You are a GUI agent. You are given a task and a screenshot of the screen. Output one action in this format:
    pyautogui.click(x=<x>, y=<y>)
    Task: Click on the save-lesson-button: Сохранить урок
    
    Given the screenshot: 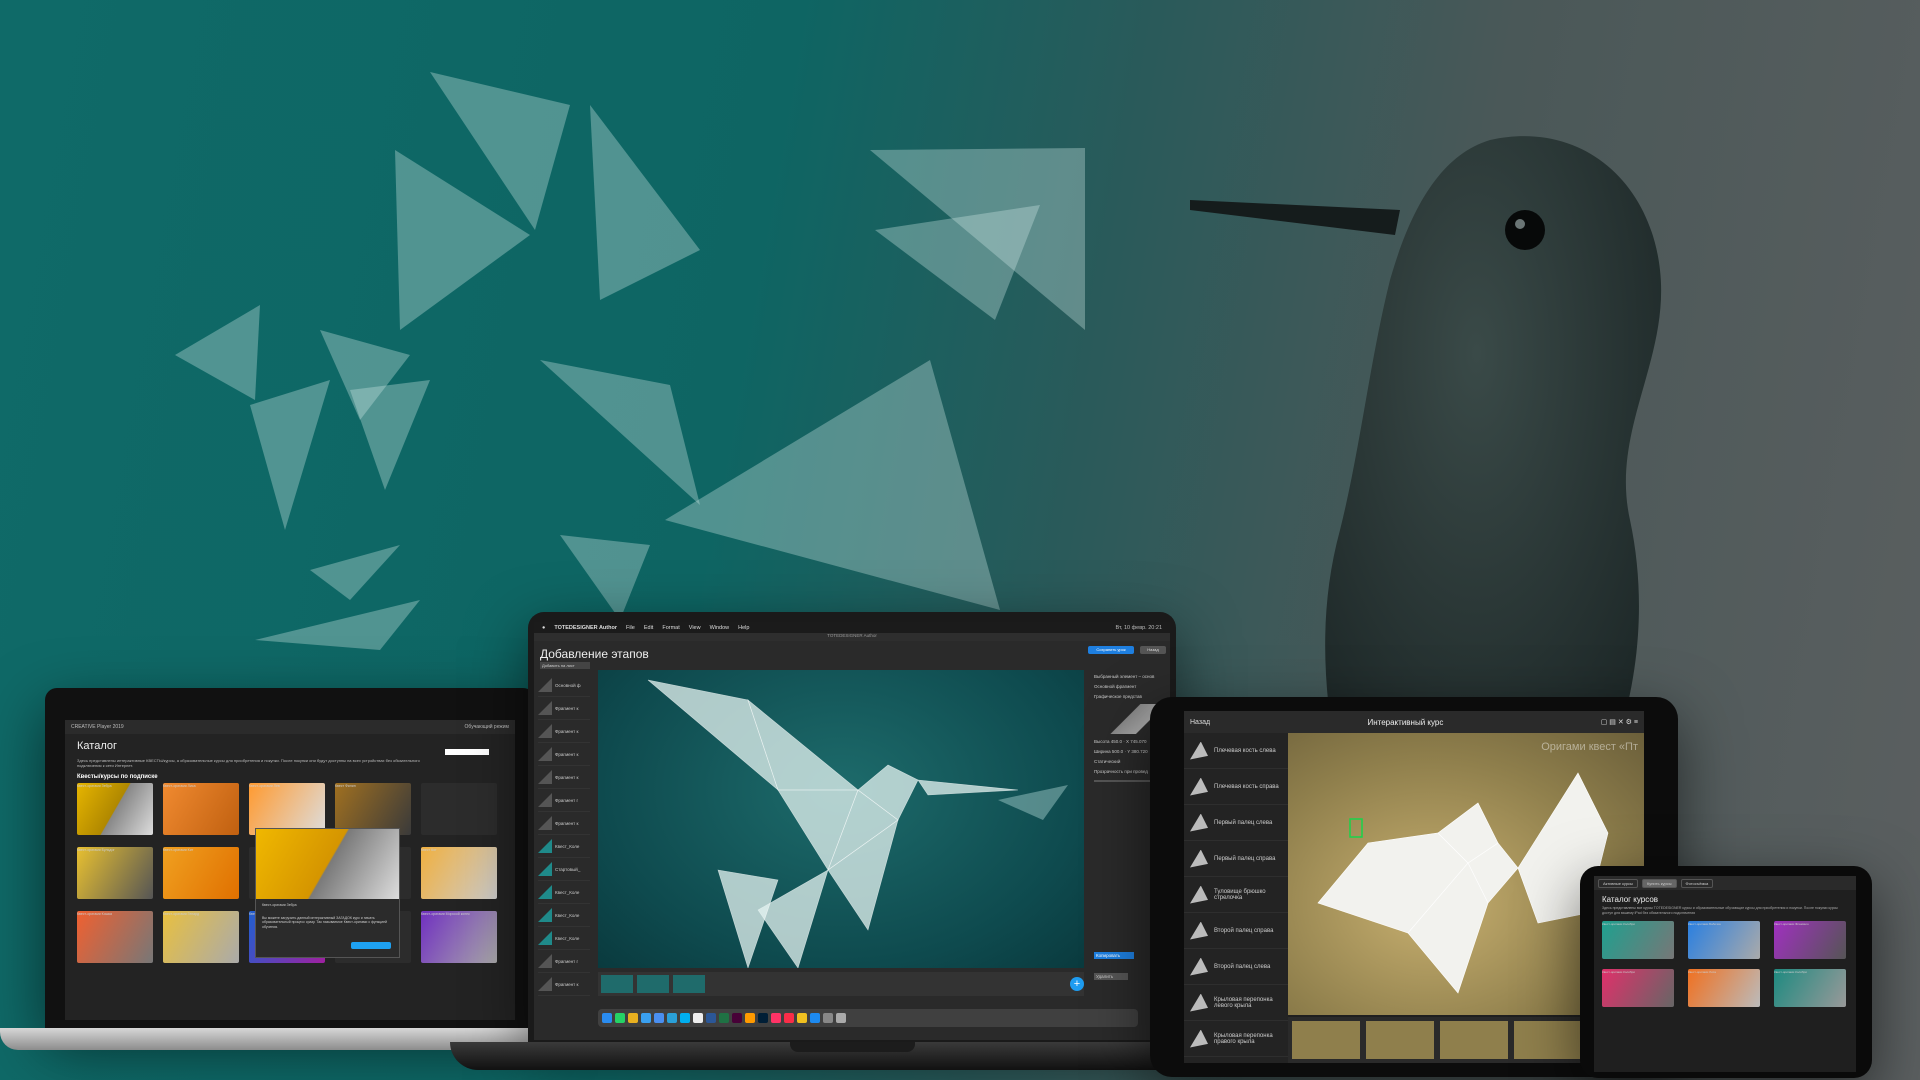 What is the action you would take?
    pyautogui.click(x=1111, y=650)
    